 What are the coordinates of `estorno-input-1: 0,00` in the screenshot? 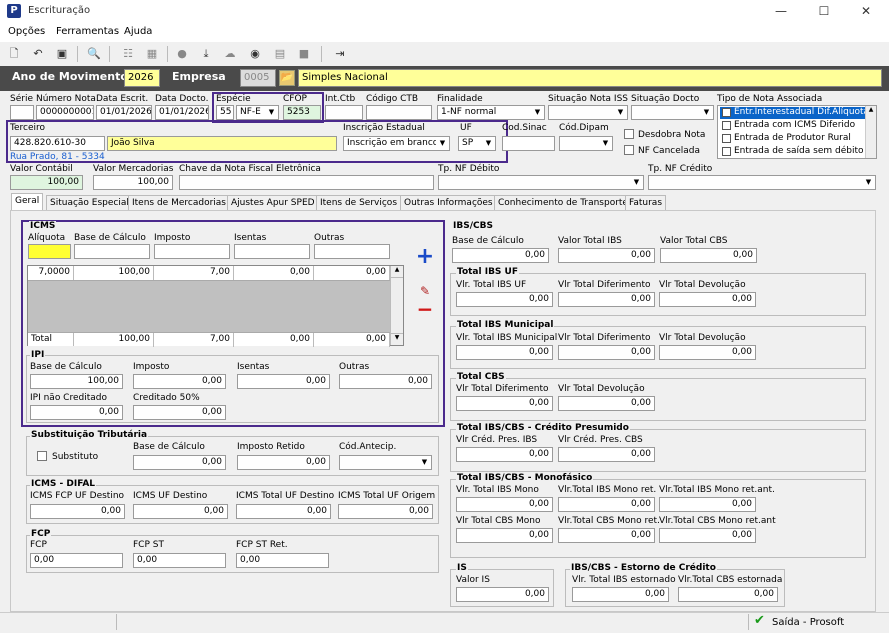 It's located at (728, 594).